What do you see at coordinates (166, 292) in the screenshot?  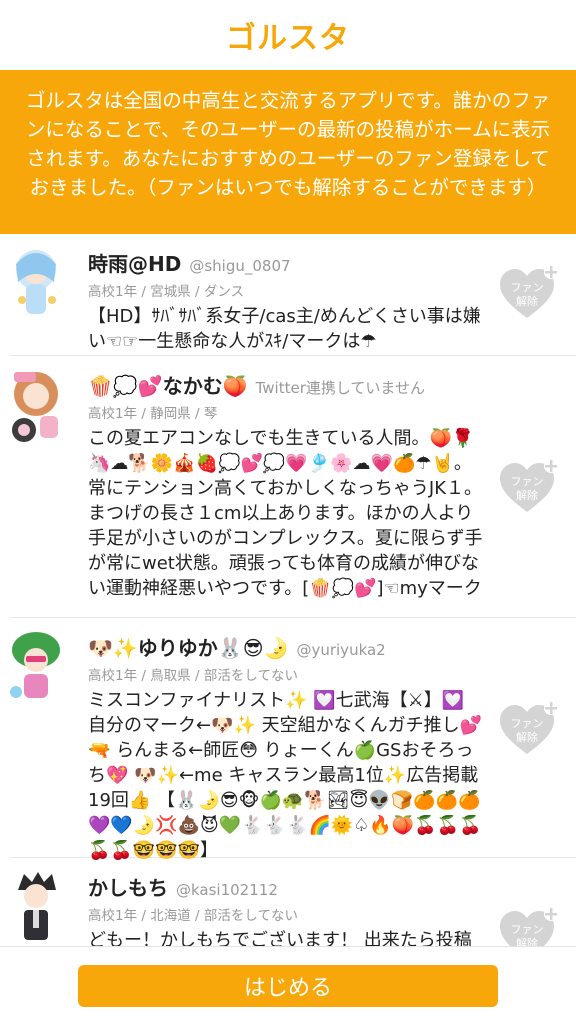 I see `user-meta: 高校1年 / 宮城県 / ダンス` at bounding box center [166, 292].